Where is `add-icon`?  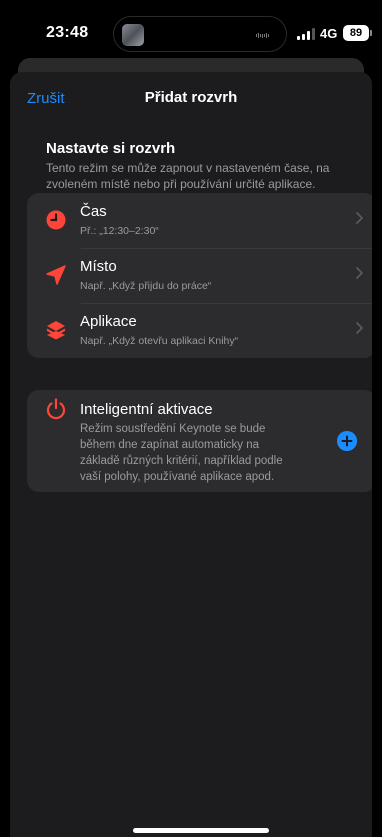
add-icon is located at coordinates (347, 441).